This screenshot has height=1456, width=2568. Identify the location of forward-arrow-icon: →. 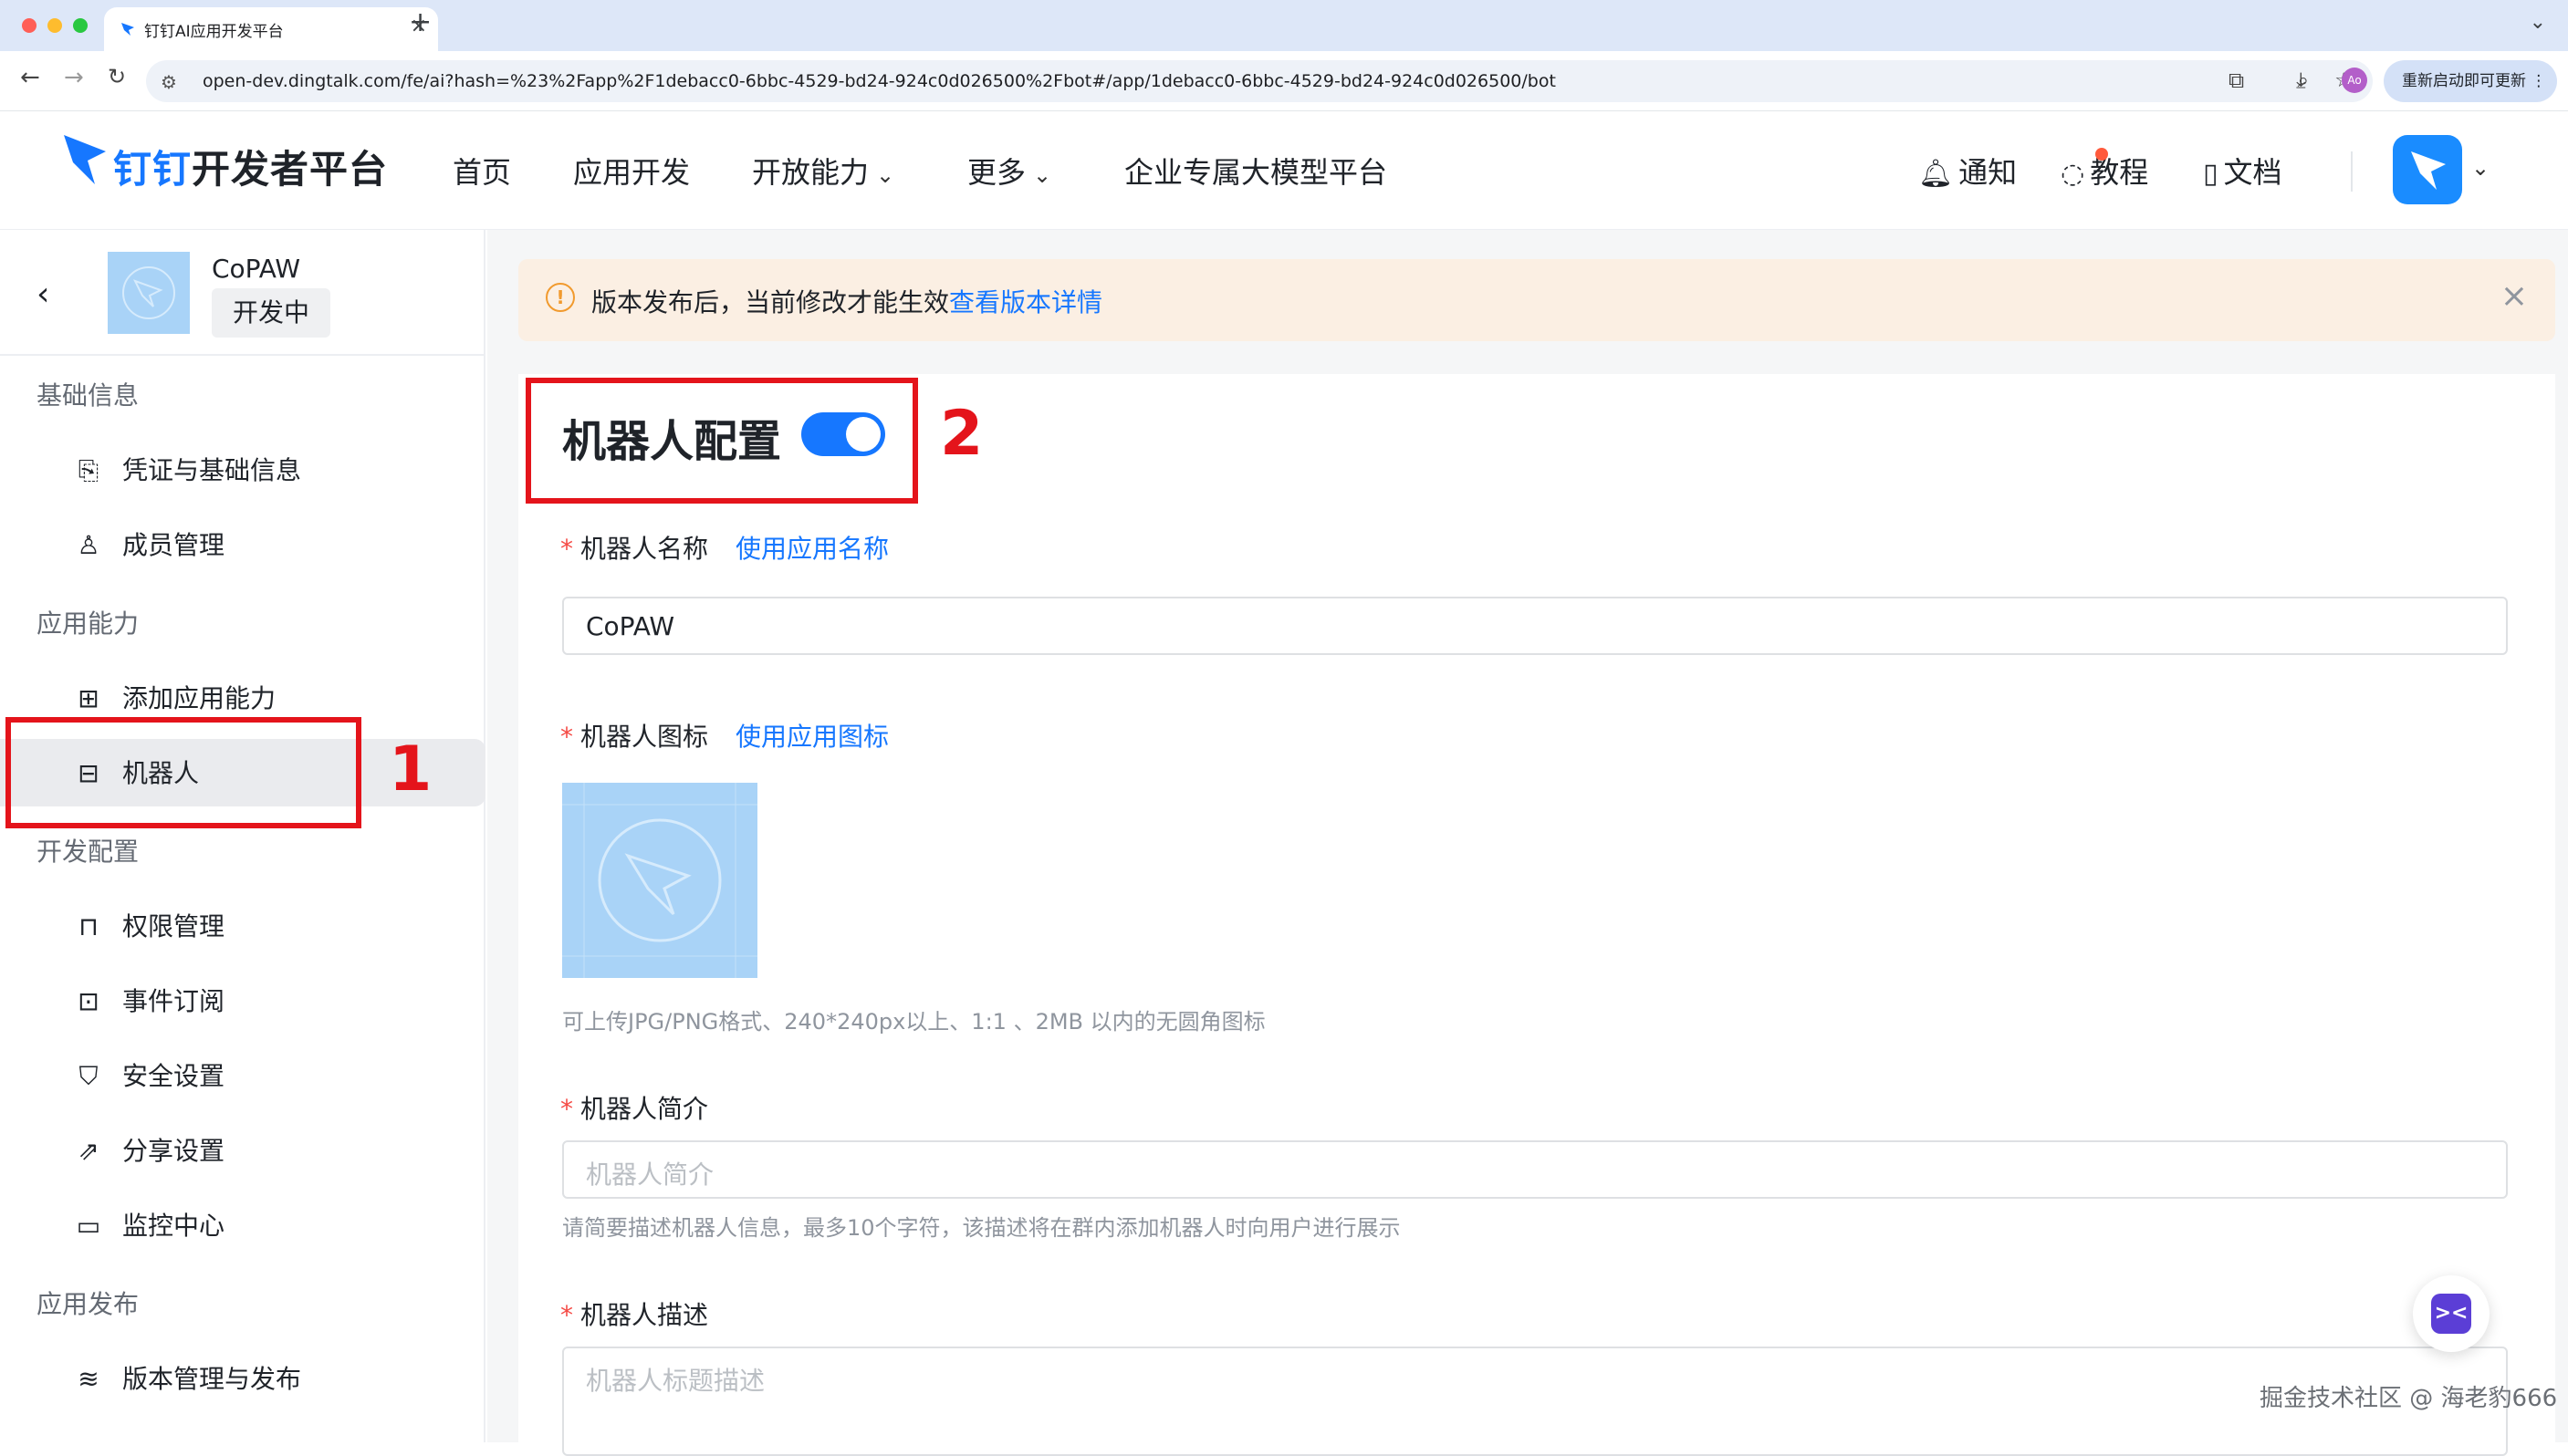
(74, 77).